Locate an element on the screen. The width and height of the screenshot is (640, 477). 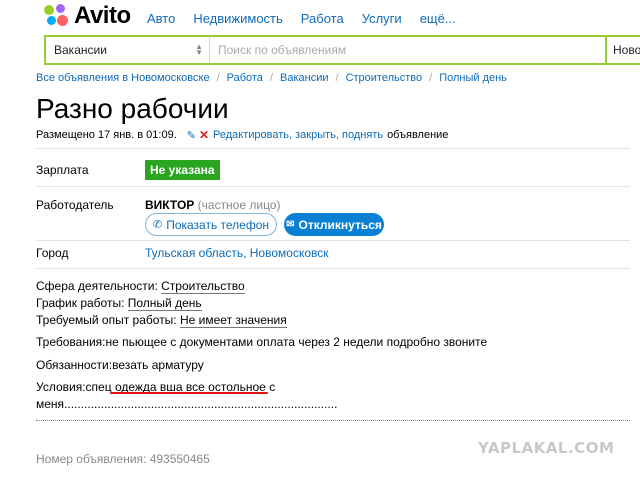
breadcrumb-vacancies: Вакансии is located at coordinates (304, 78).